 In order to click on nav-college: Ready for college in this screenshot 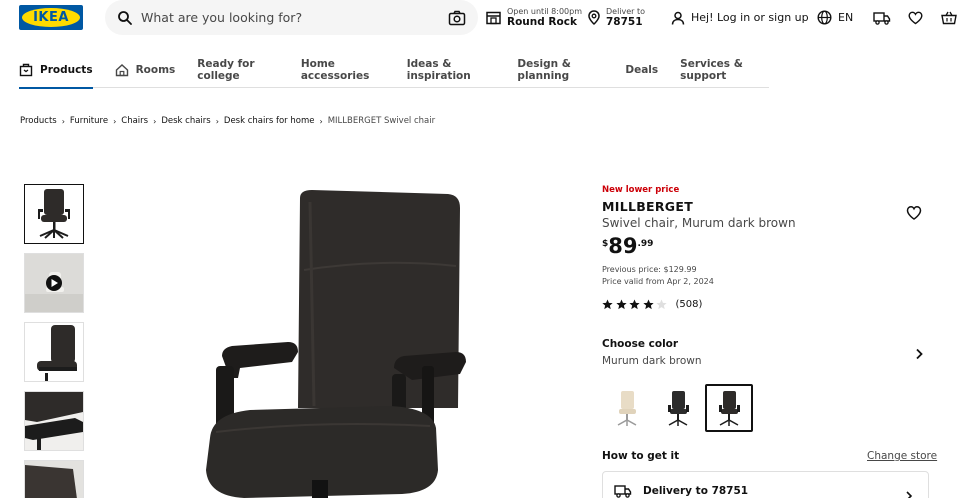, I will do `click(238, 70)`.